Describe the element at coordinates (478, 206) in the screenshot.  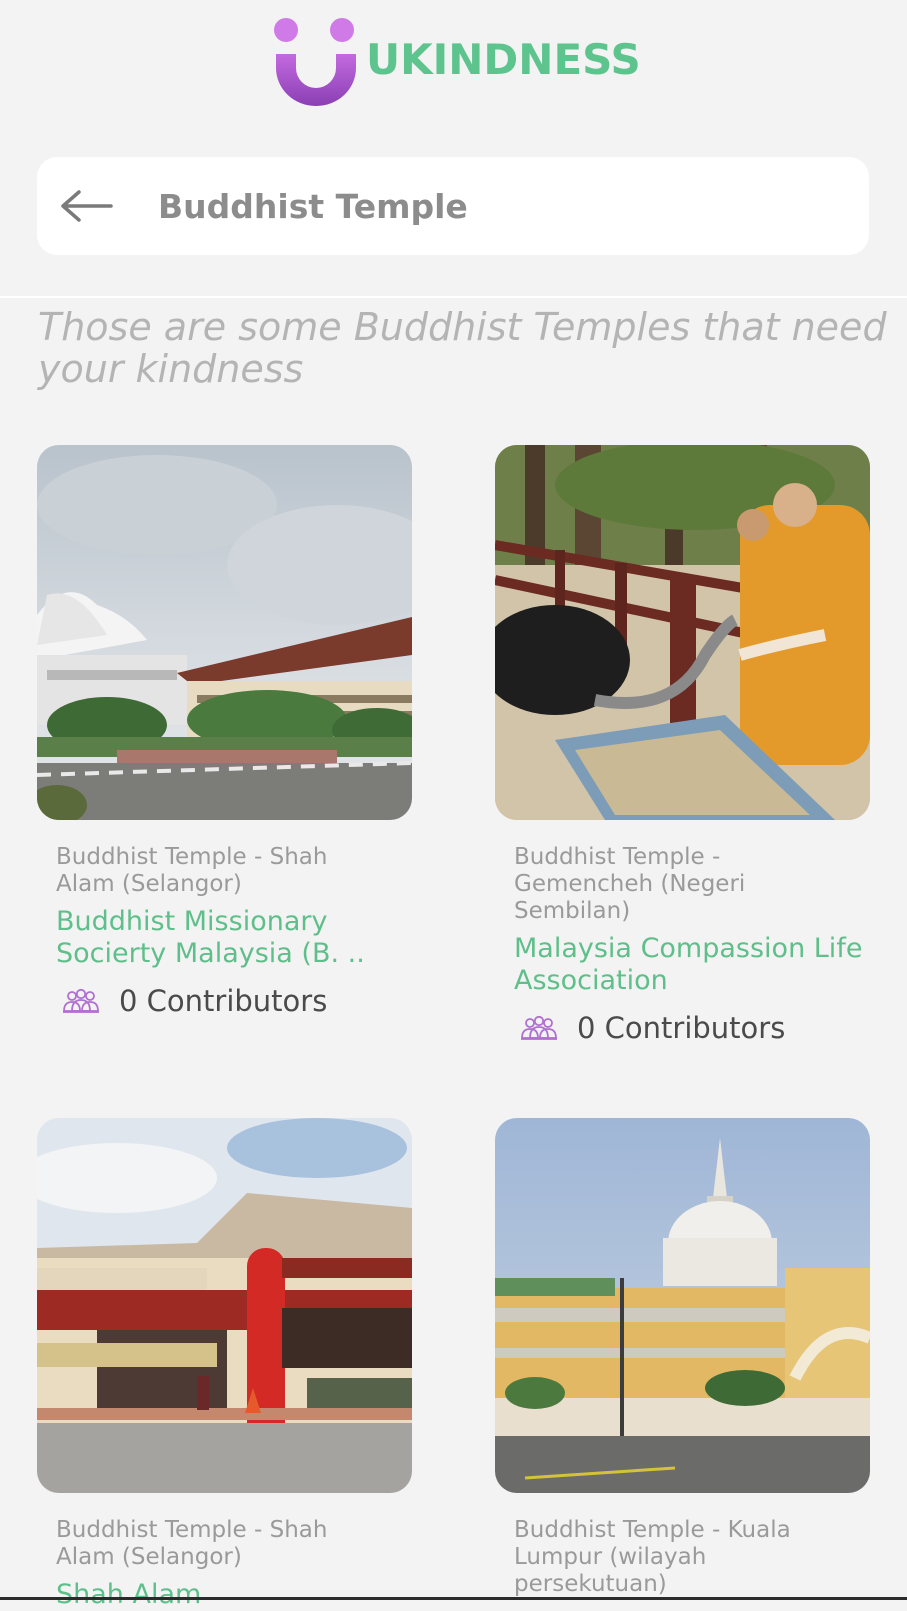
I see `search-input` at that location.